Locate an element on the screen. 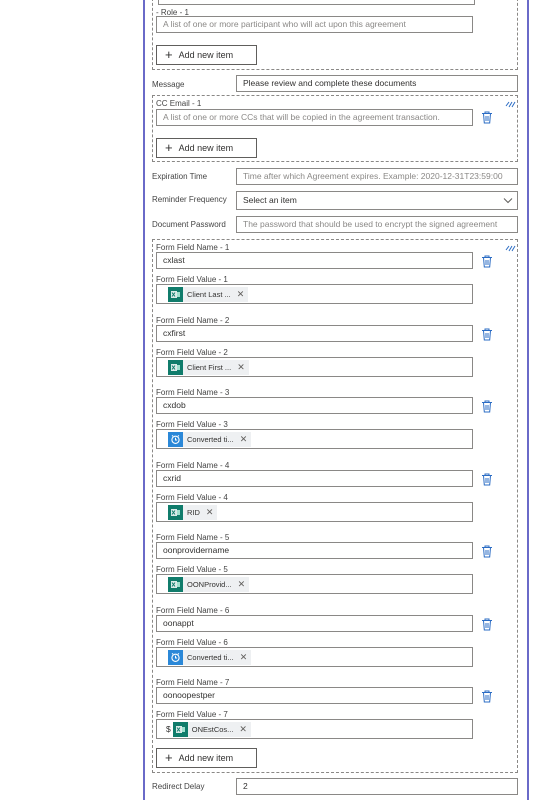 The image size is (540, 800). form-field-value-input: Client Last ... ✕ is located at coordinates (314, 294).